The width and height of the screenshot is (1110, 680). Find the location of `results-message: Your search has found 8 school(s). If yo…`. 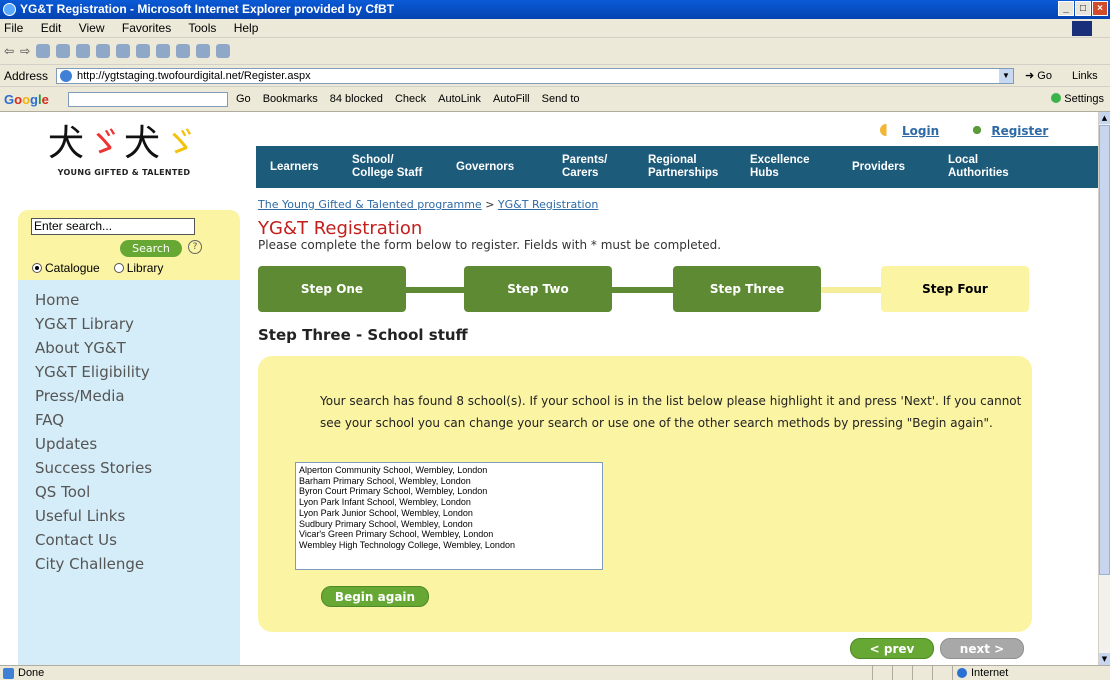

results-message: Your search has found 8 school(s). If yo… is located at coordinates (671, 412).